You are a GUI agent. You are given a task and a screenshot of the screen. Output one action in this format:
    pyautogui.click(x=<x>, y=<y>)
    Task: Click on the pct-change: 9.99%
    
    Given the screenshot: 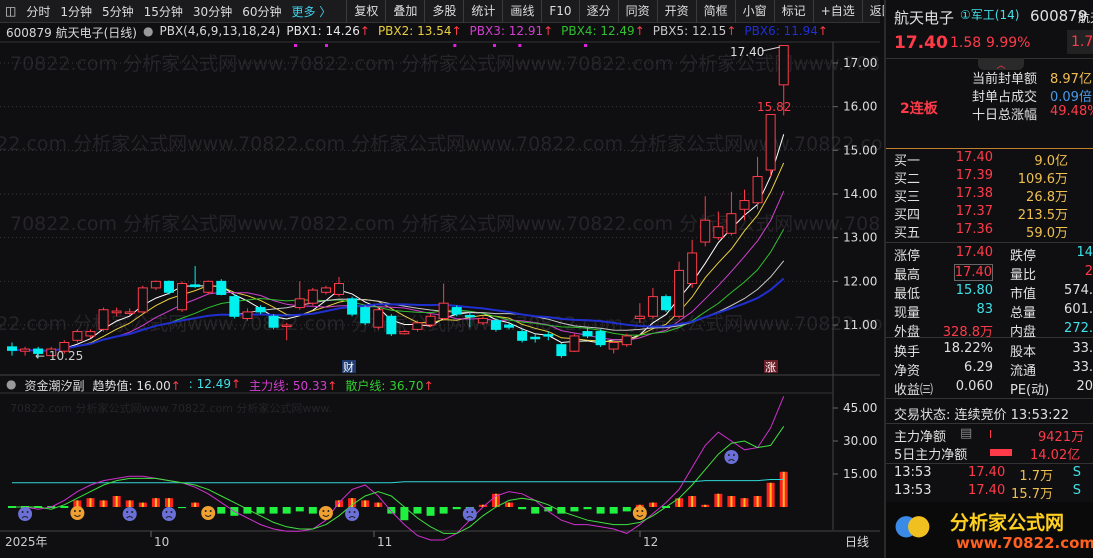 What is the action you would take?
    pyautogui.click(x=1008, y=43)
    